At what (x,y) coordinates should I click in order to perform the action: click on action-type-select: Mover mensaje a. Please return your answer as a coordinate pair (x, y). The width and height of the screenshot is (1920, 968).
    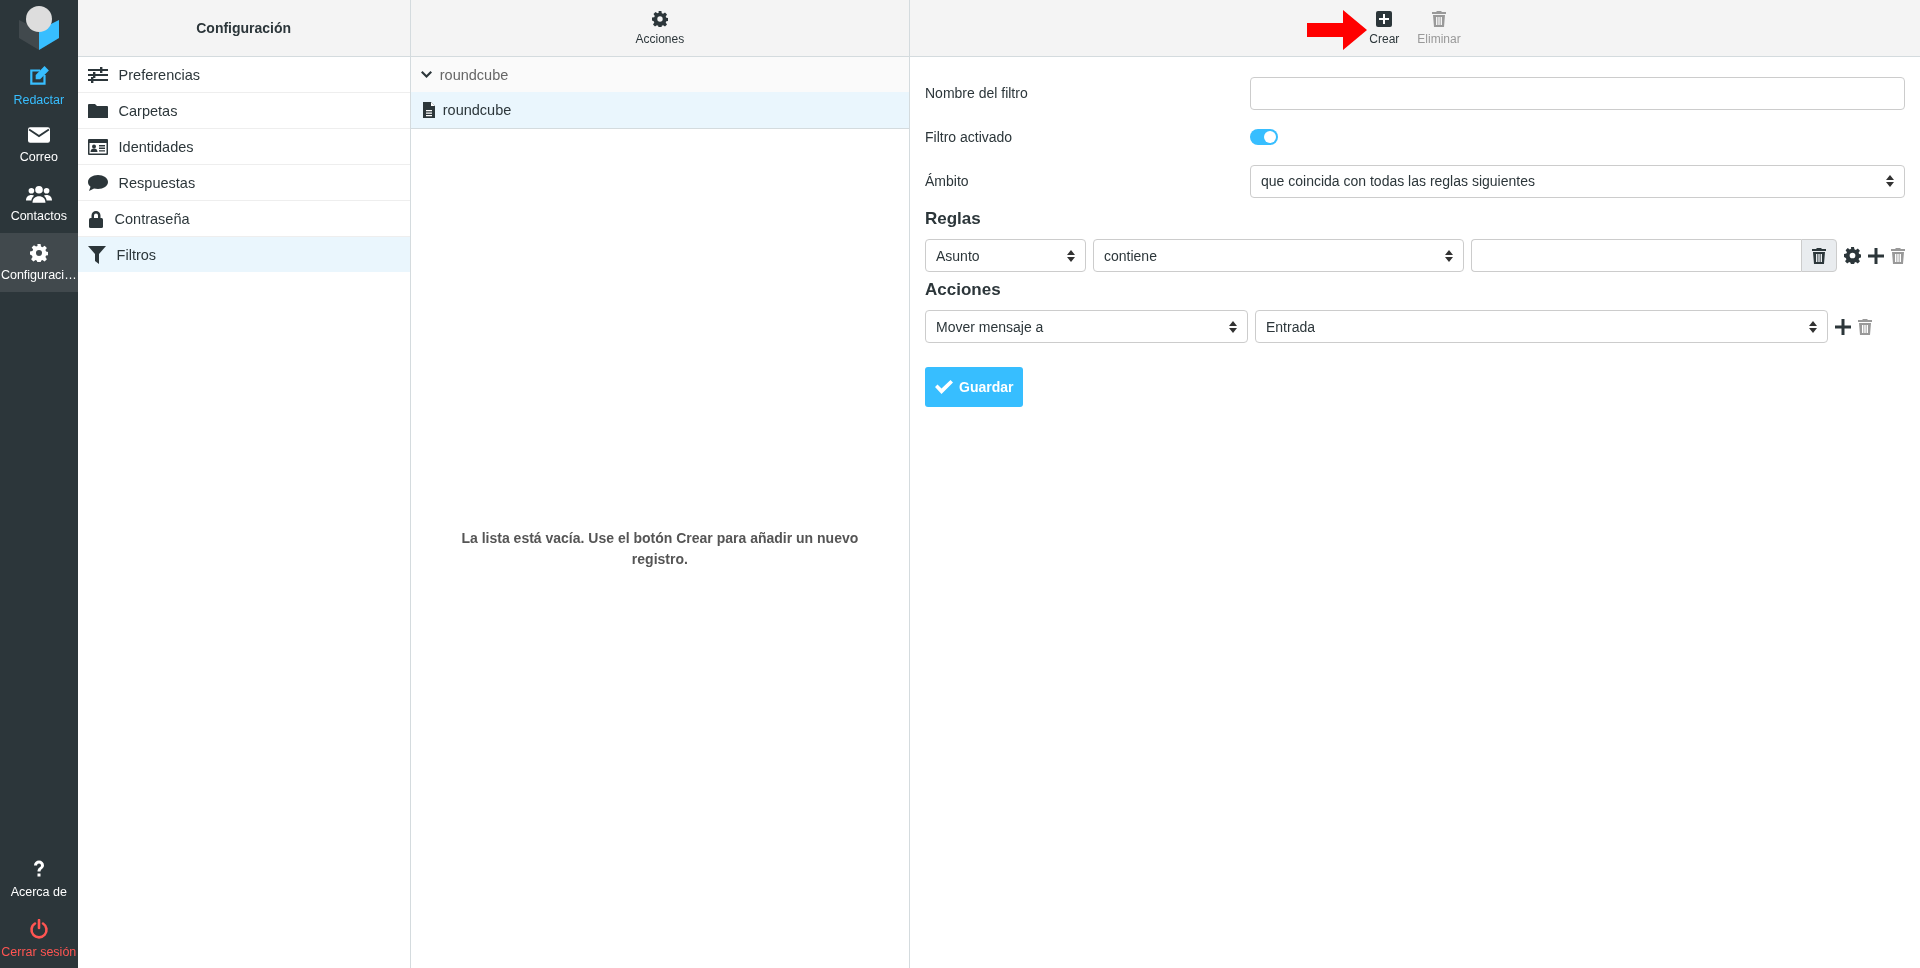
    Looking at the image, I should click on (1086, 326).